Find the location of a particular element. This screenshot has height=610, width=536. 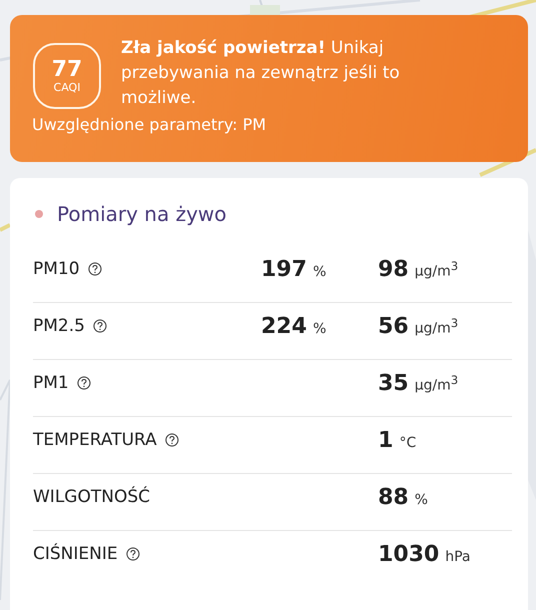

measurement-value: 1 is located at coordinates (386, 440).